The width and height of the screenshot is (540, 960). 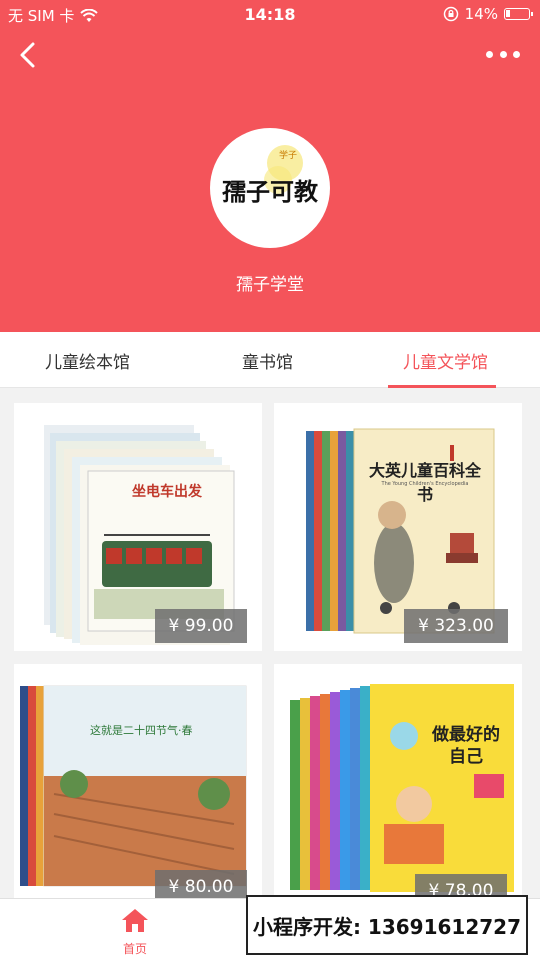 I want to click on product-cover-title: 这就是二十四节气·春, so click(x=141, y=730).